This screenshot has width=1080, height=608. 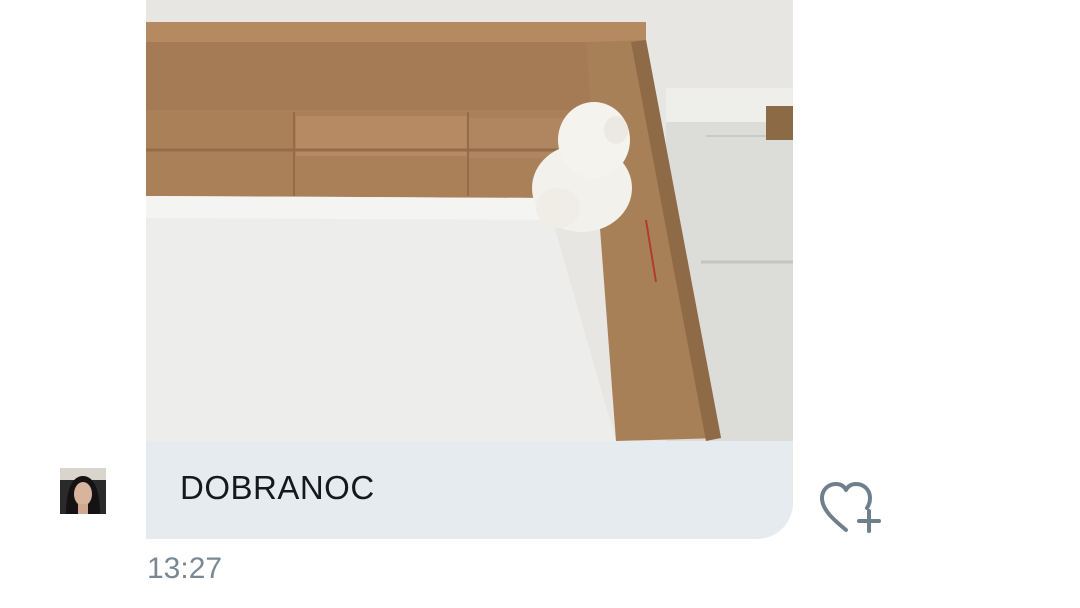 I want to click on message-text: DOBRANOC, so click(x=277, y=487).